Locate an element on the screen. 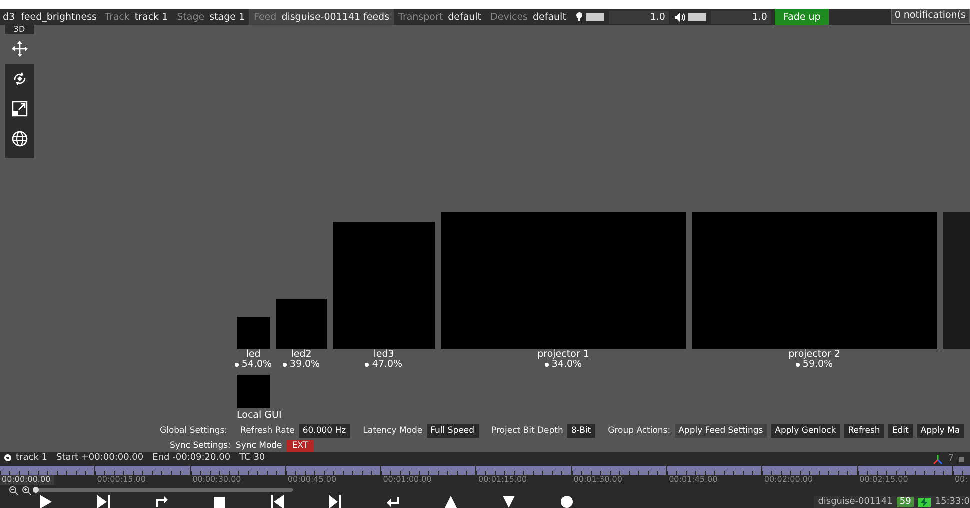 This screenshot has width=970, height=508. move-icon is located at coordinates (20, 49).